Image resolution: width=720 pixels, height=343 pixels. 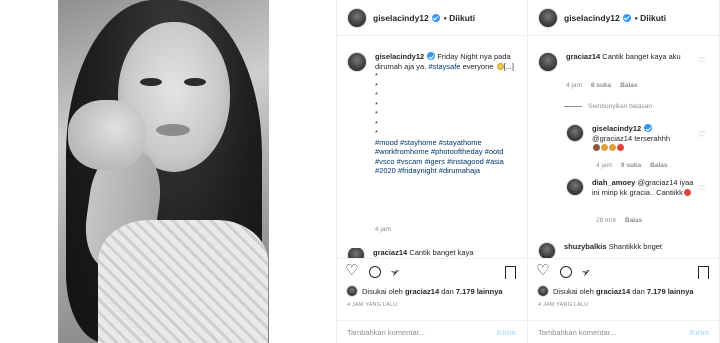 I want to click on comment-body: @graciaz14 terserahhh, so click(x=631, y=138).